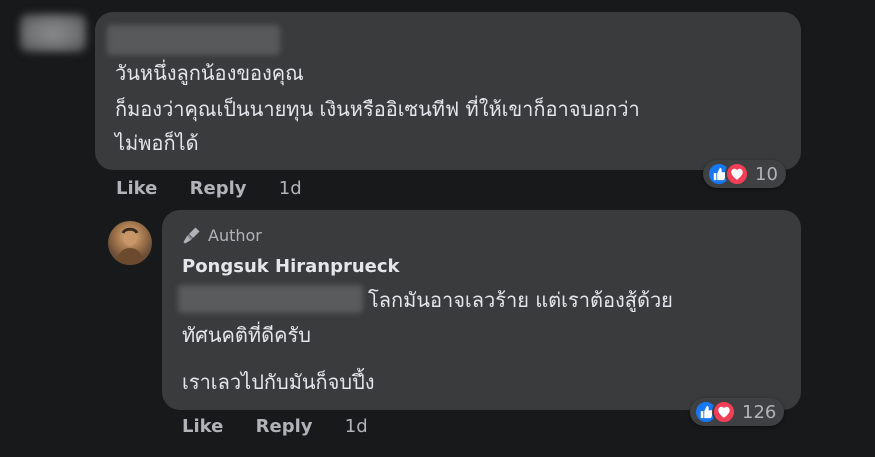  I want to click on reply-text-line: โลกมันอาจเลวร้าย แต่เราต้องสู้ด้วย, so click(520, 300).